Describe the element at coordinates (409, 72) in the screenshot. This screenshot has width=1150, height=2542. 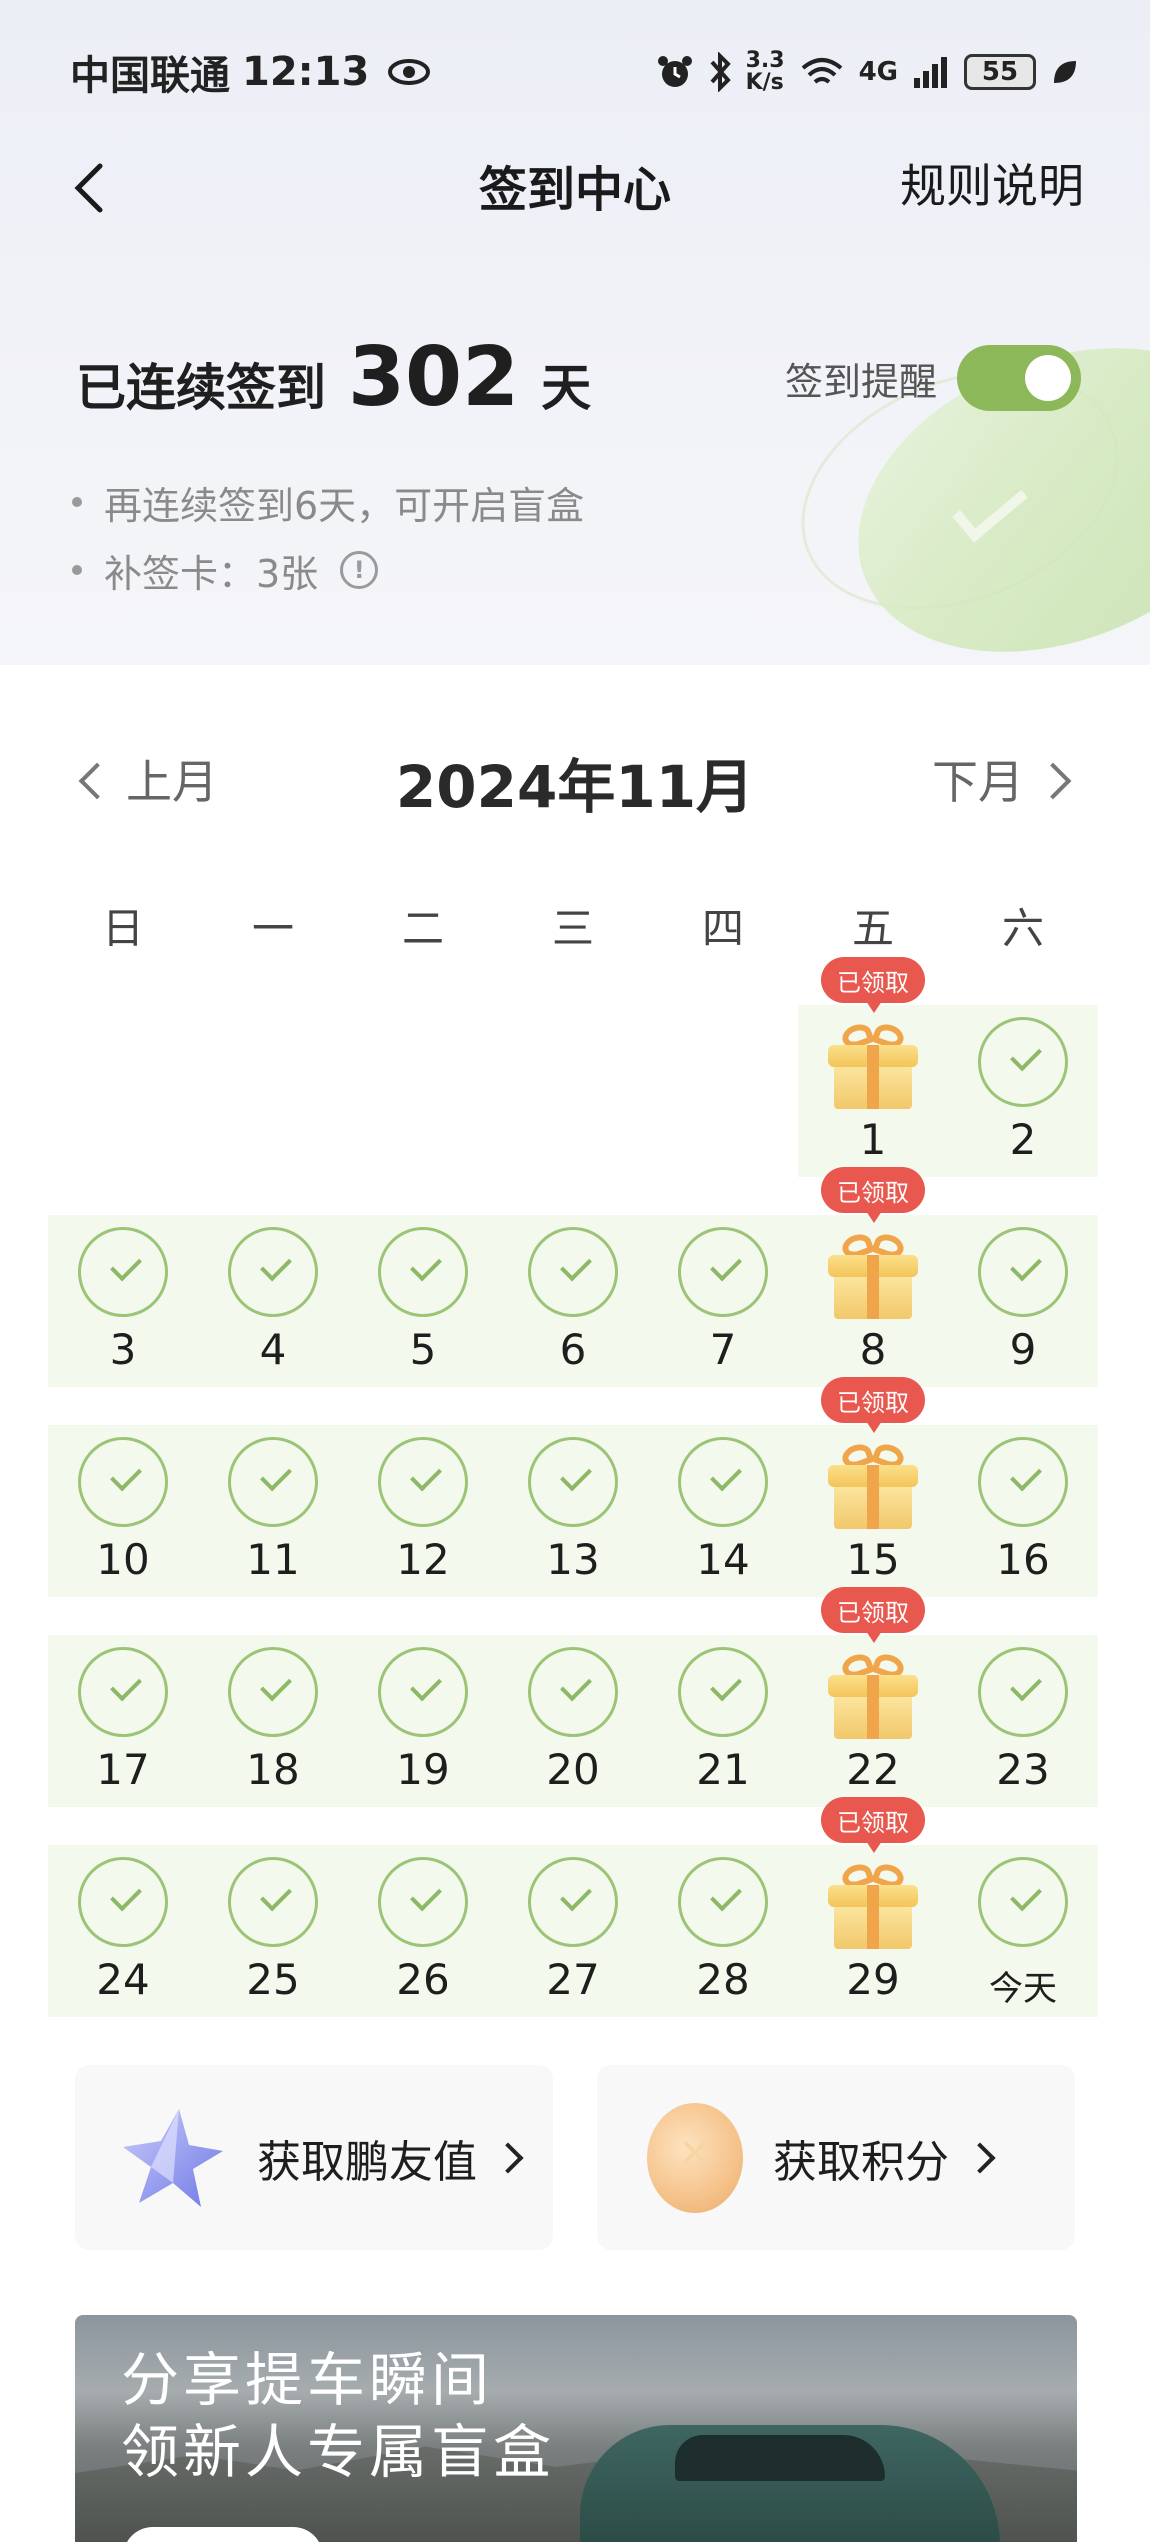
I see `eye-icon` at that location.